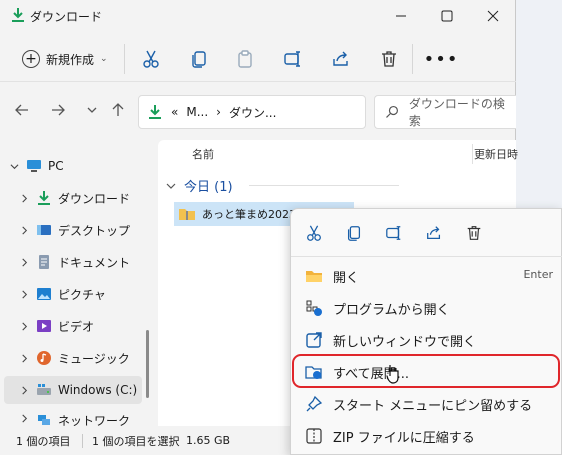 The height and width of the screenshot is (455, 562). What do you see at coordinates (389, 59) in the screenshot?
I see `delete-button` at bounding box center [389, 59].